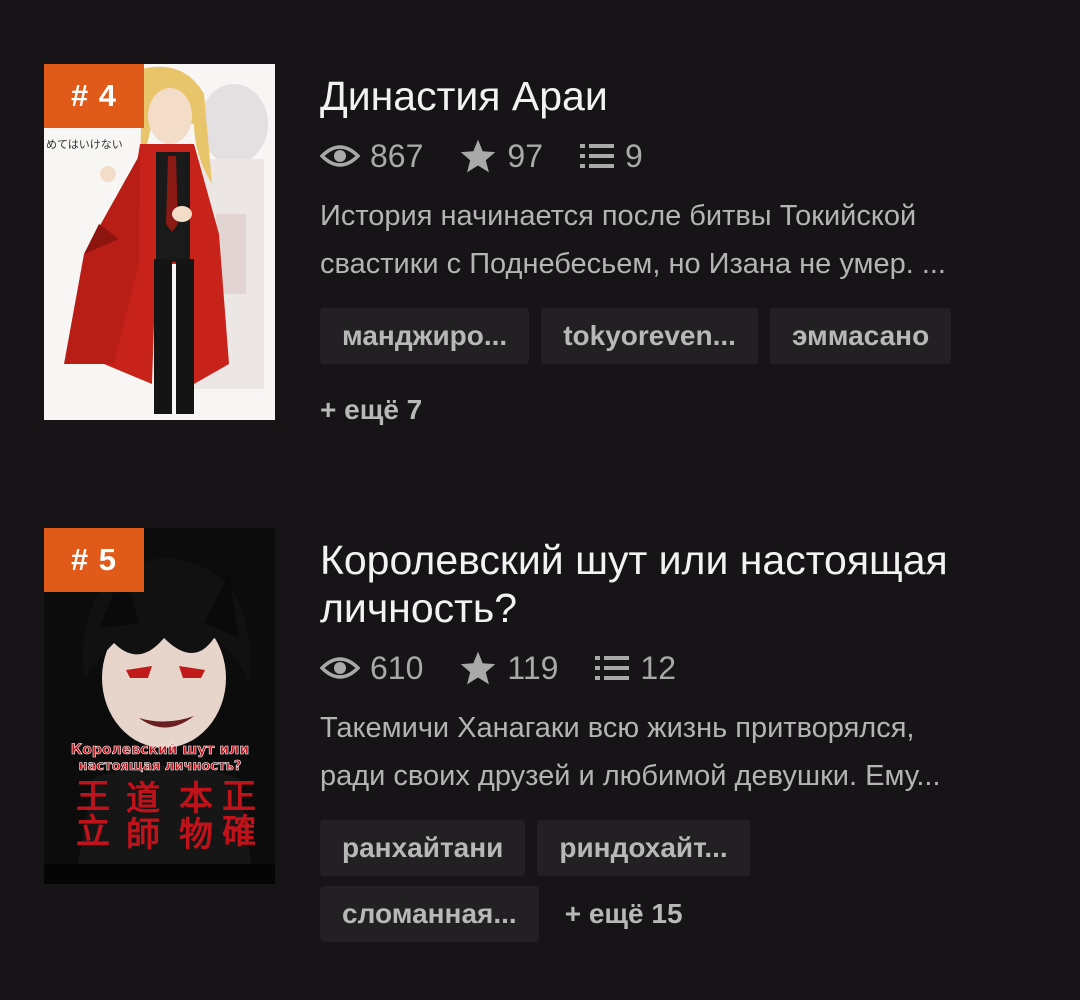  I want to click on cover-caption: Королевский шут или, so click(160, 750).